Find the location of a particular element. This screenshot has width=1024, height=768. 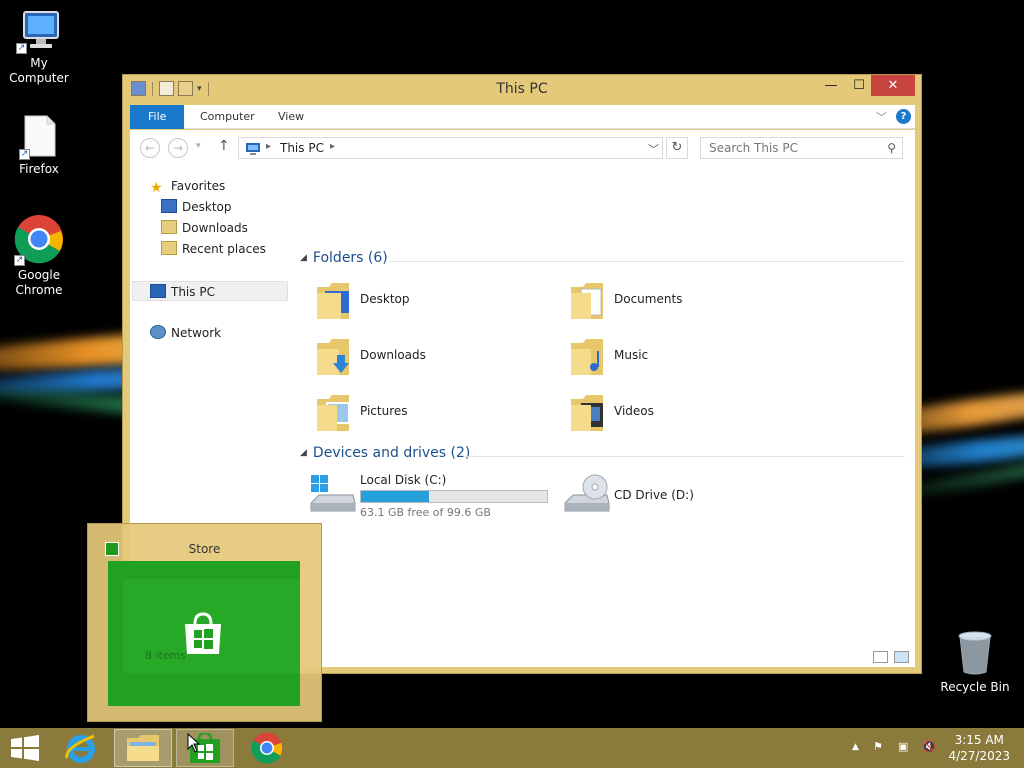

nav-item-label: Favorites is located at coordinates (198, 186).